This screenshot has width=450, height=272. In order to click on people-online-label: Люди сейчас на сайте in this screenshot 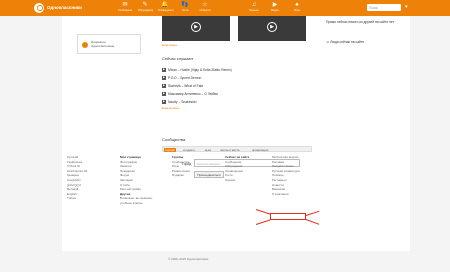, I will do `click(347, 42)`.